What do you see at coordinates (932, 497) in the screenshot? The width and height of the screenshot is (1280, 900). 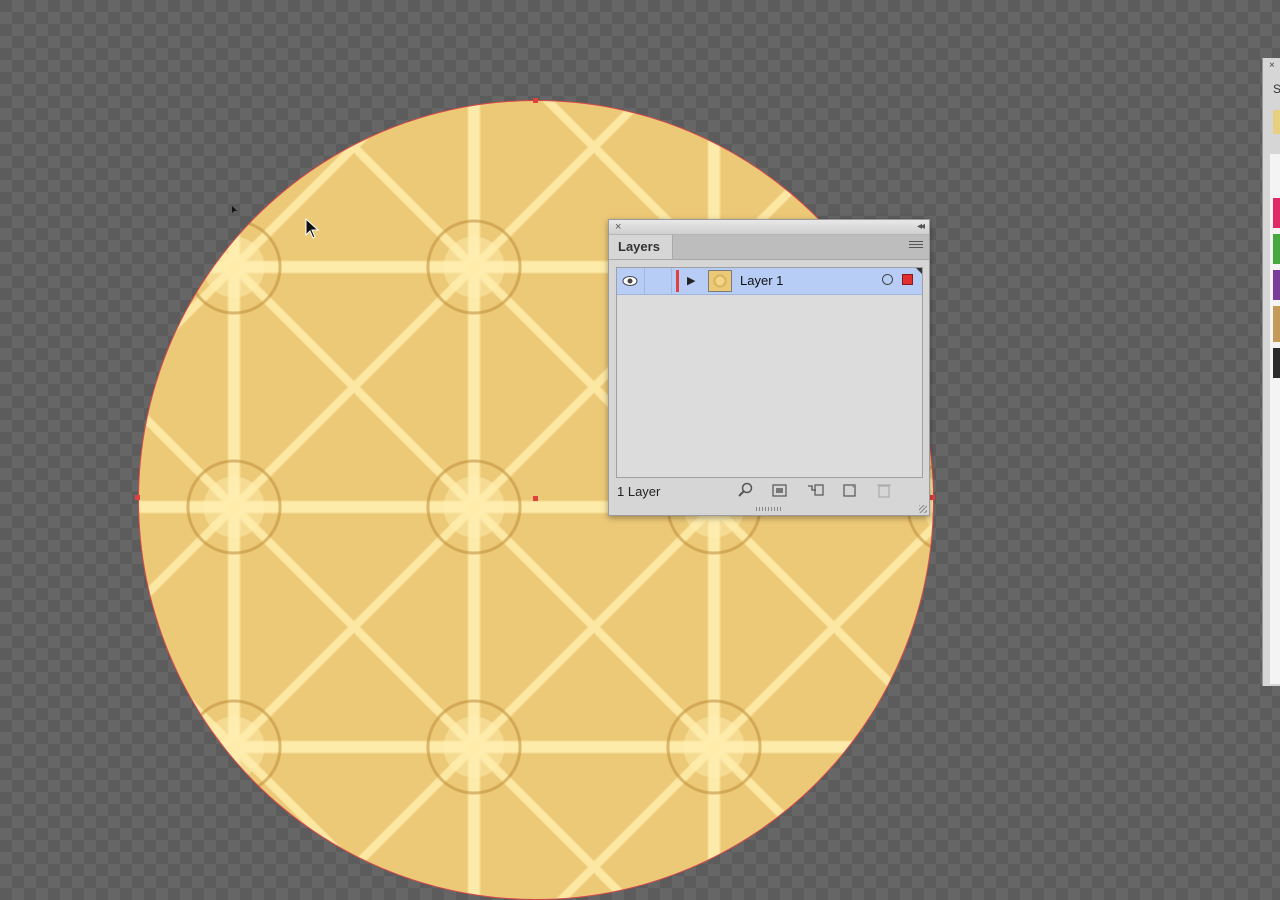 I see `anchor-point-right` at bounding box center [932, 497].